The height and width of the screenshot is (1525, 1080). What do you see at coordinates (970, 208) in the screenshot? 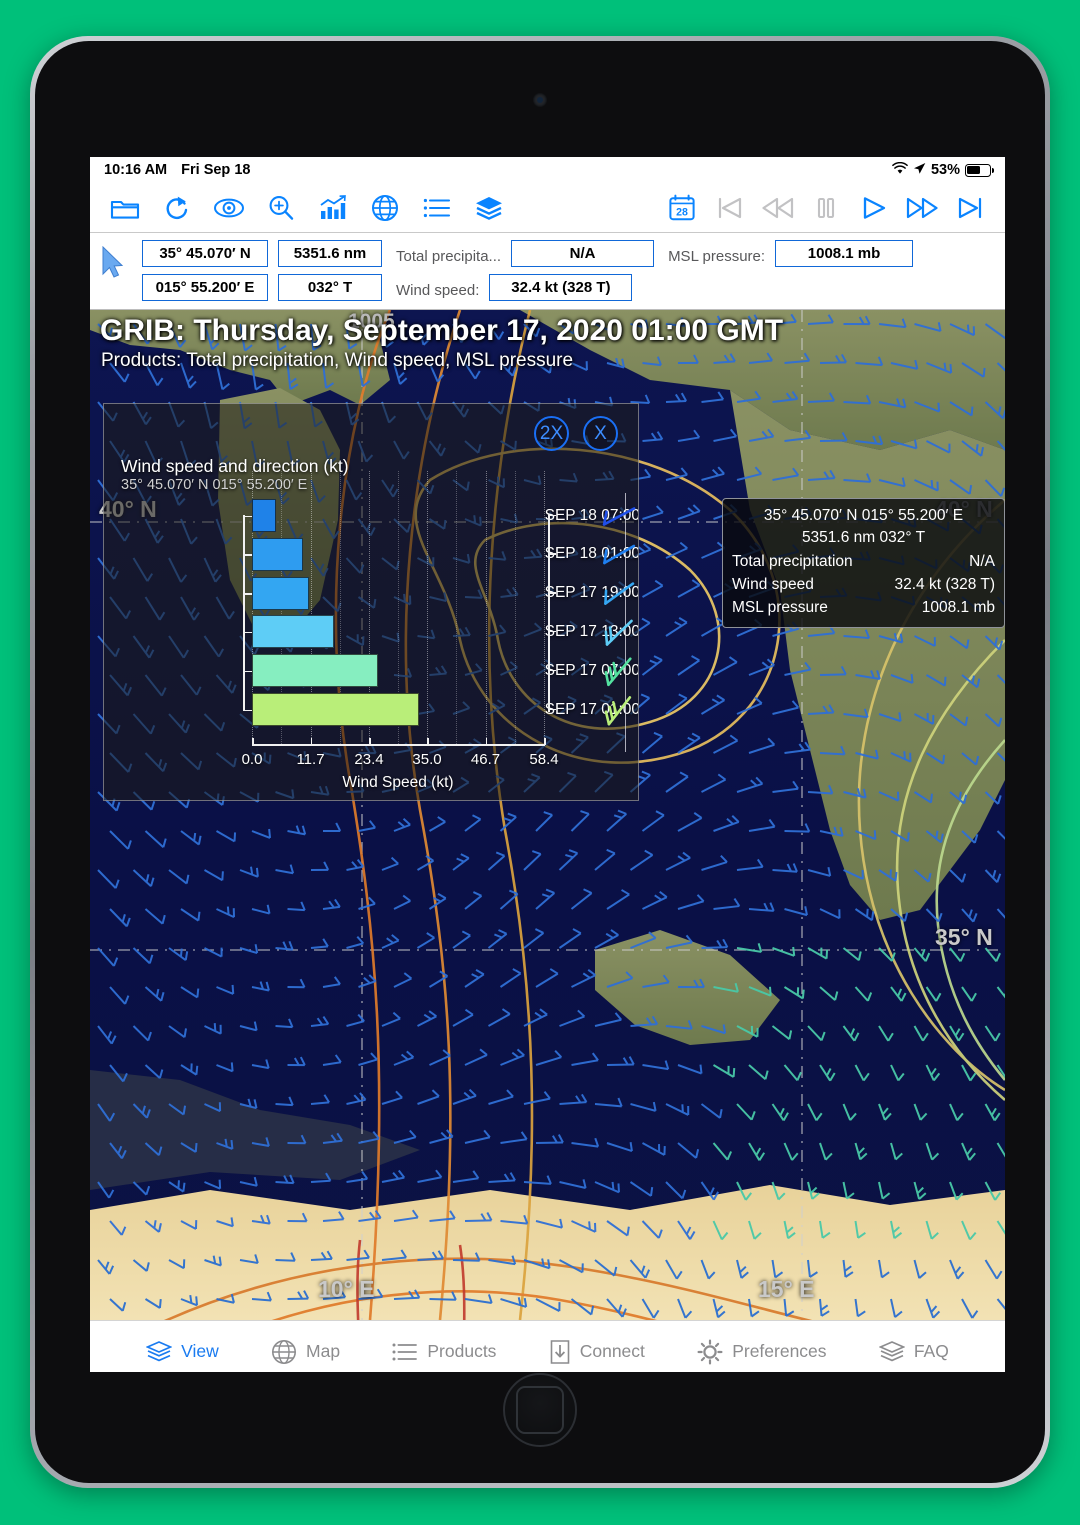
I see `skip-to-end-icon` at bounding box center [970, 208].